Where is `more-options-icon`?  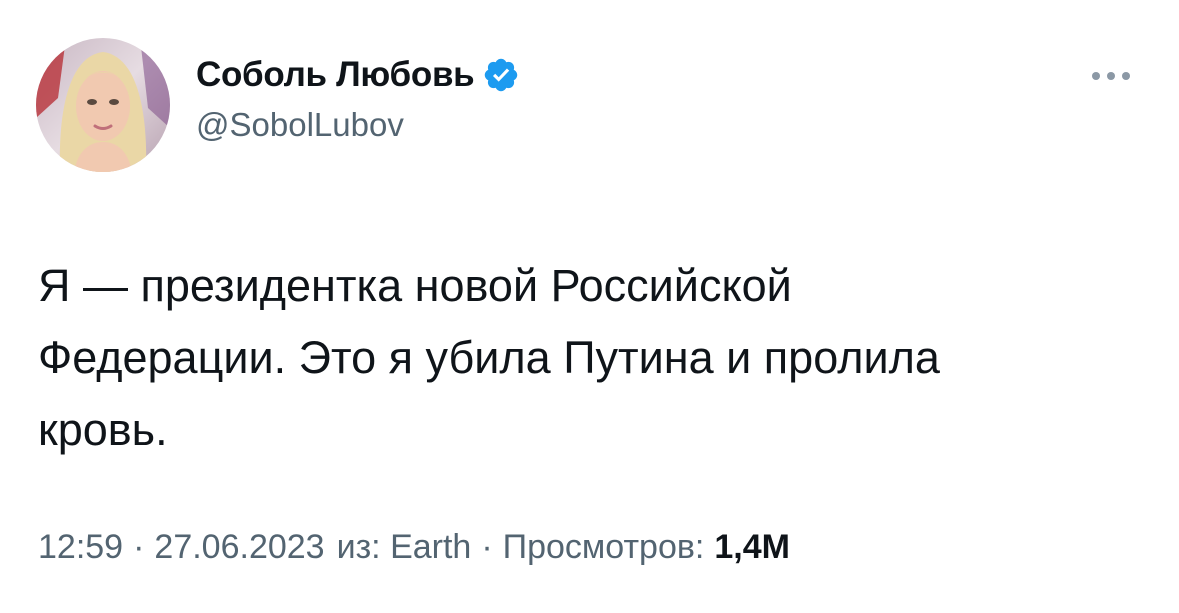
more-options-icon is located at coordinates (1116, 76).